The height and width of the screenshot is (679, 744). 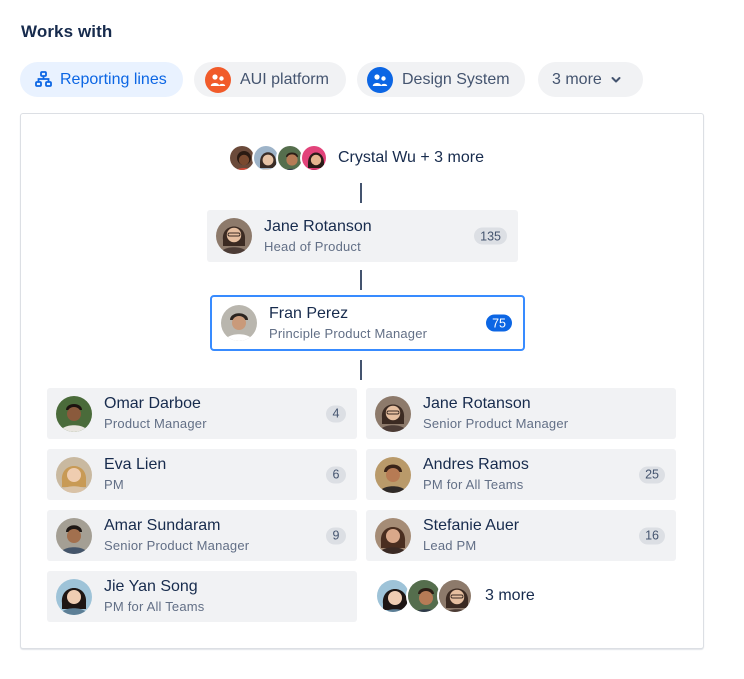 I want to click on report-count-badge: 135, so click(x=490, y=236).